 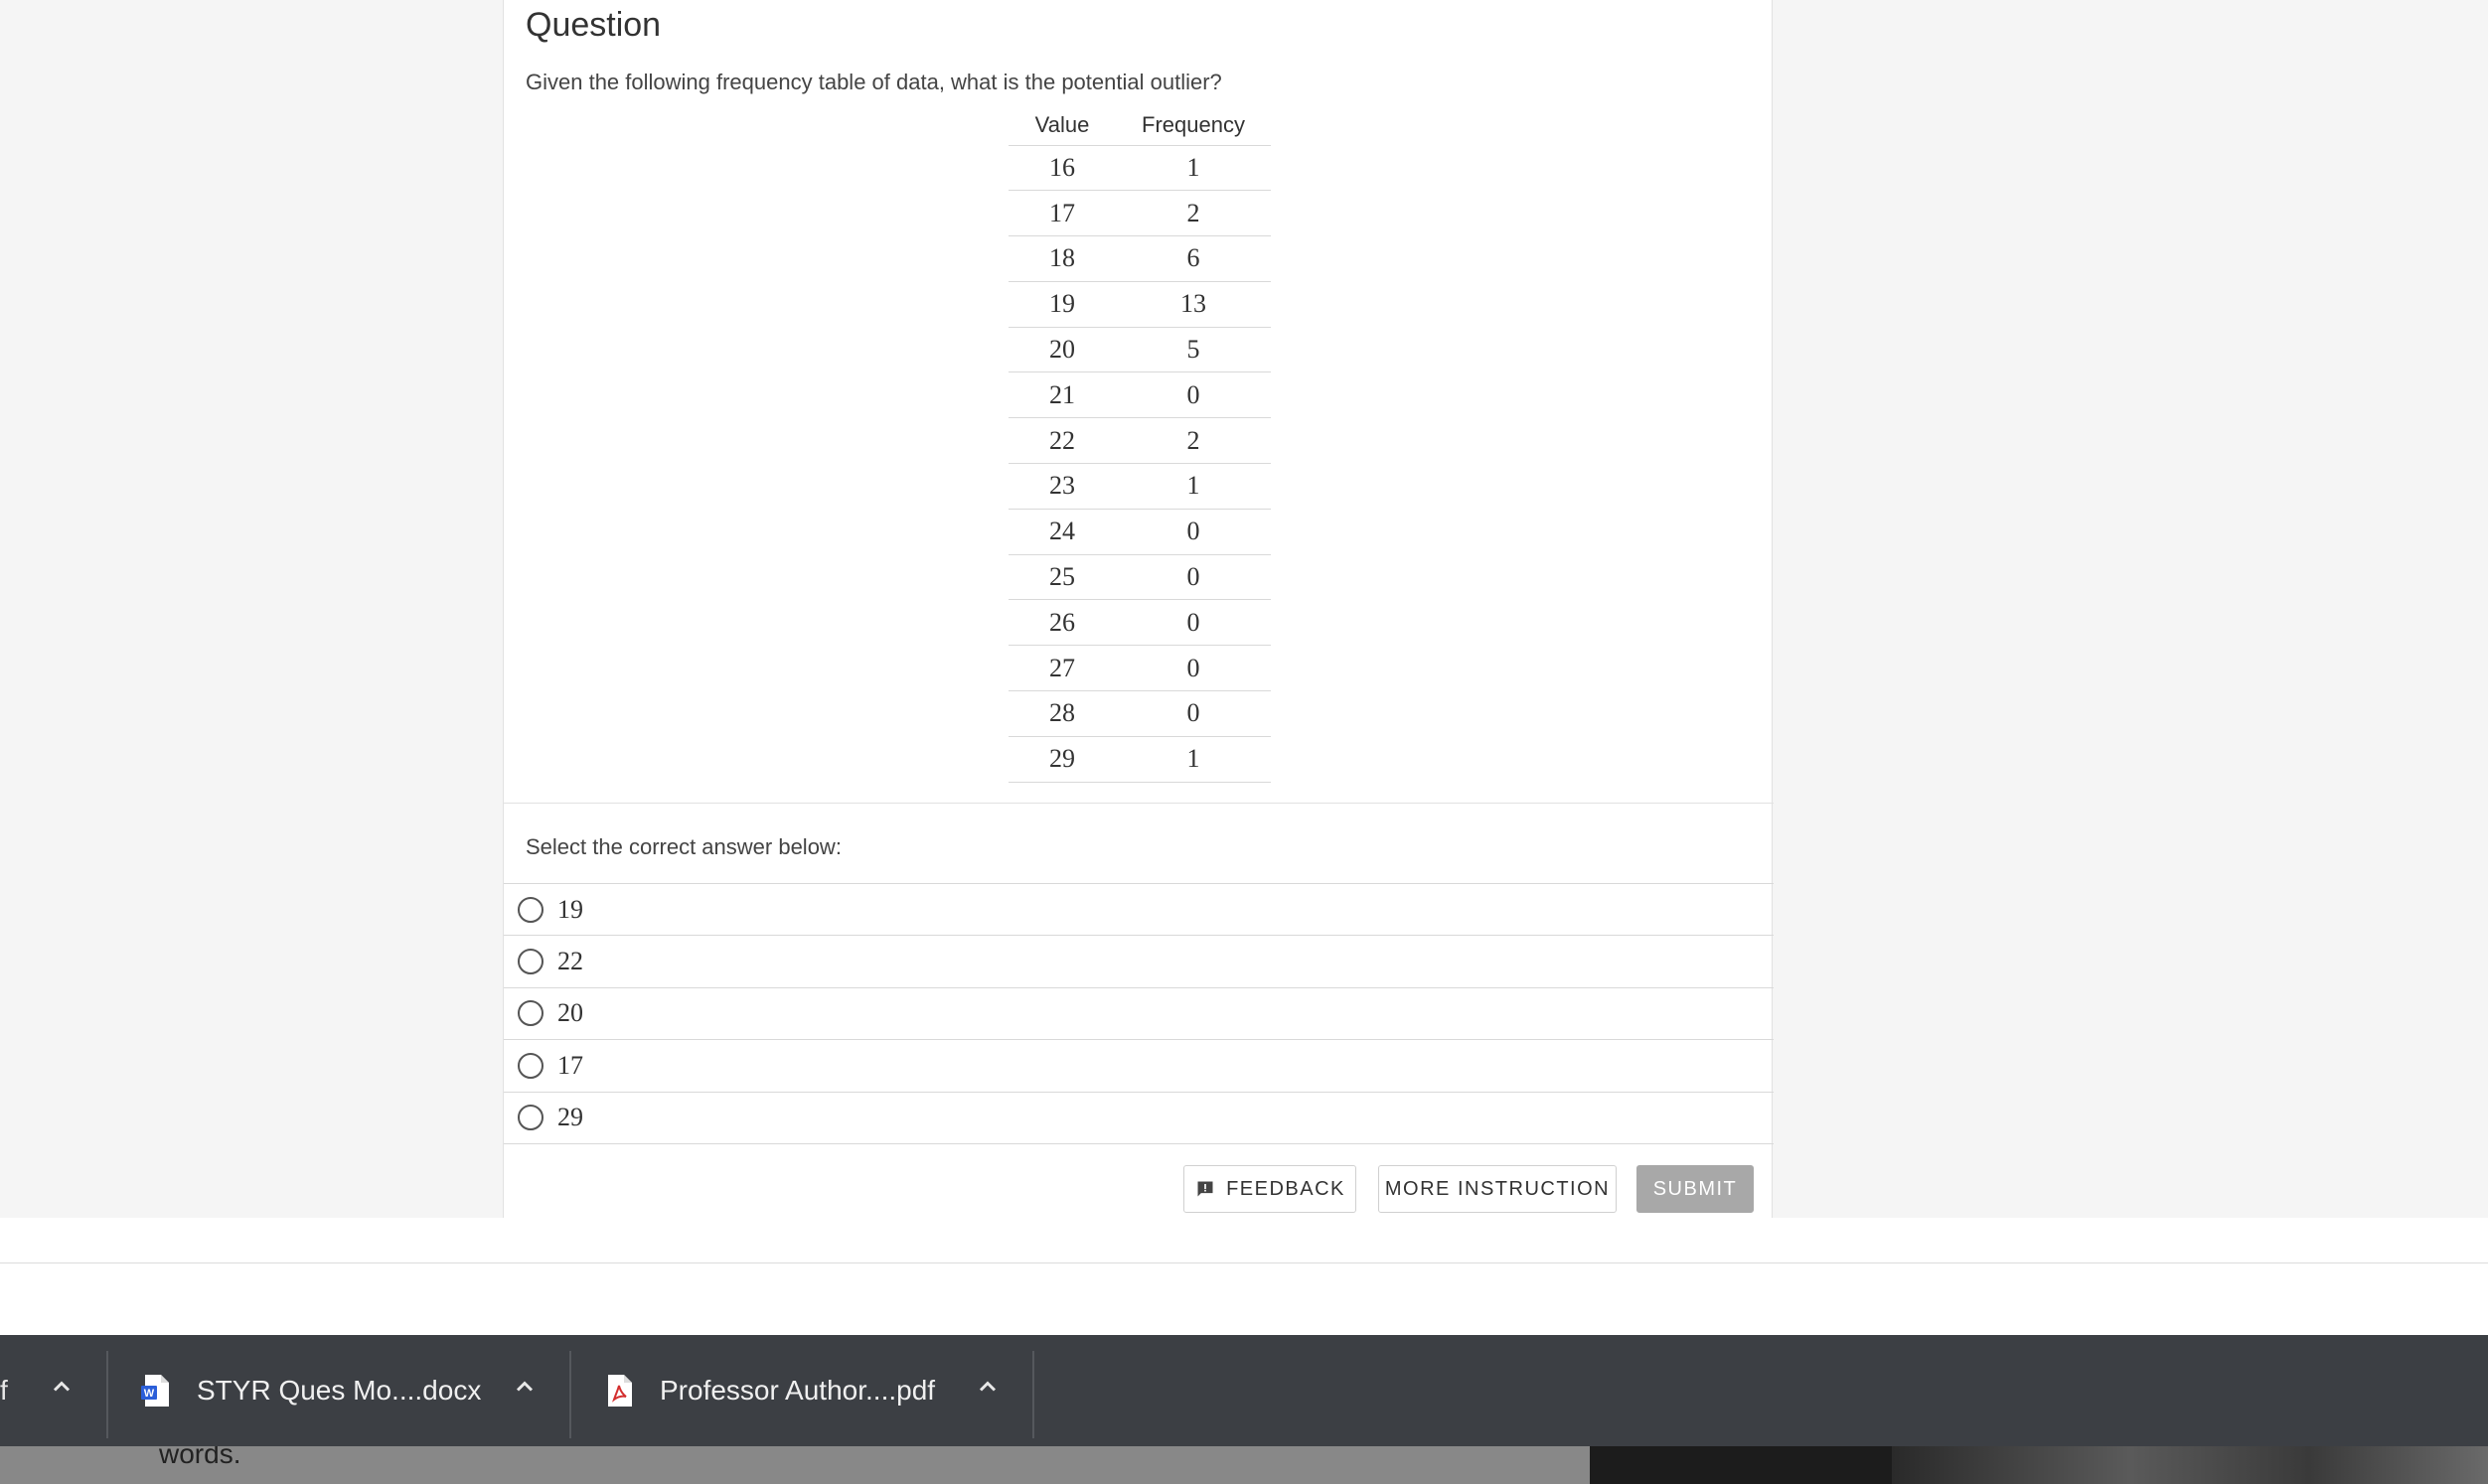 What do you see at coordinates (339, 1390) in the screenshot?
I see `download-file-name: STYR Ques Mo....docx` at bounding box center [339, 1390].